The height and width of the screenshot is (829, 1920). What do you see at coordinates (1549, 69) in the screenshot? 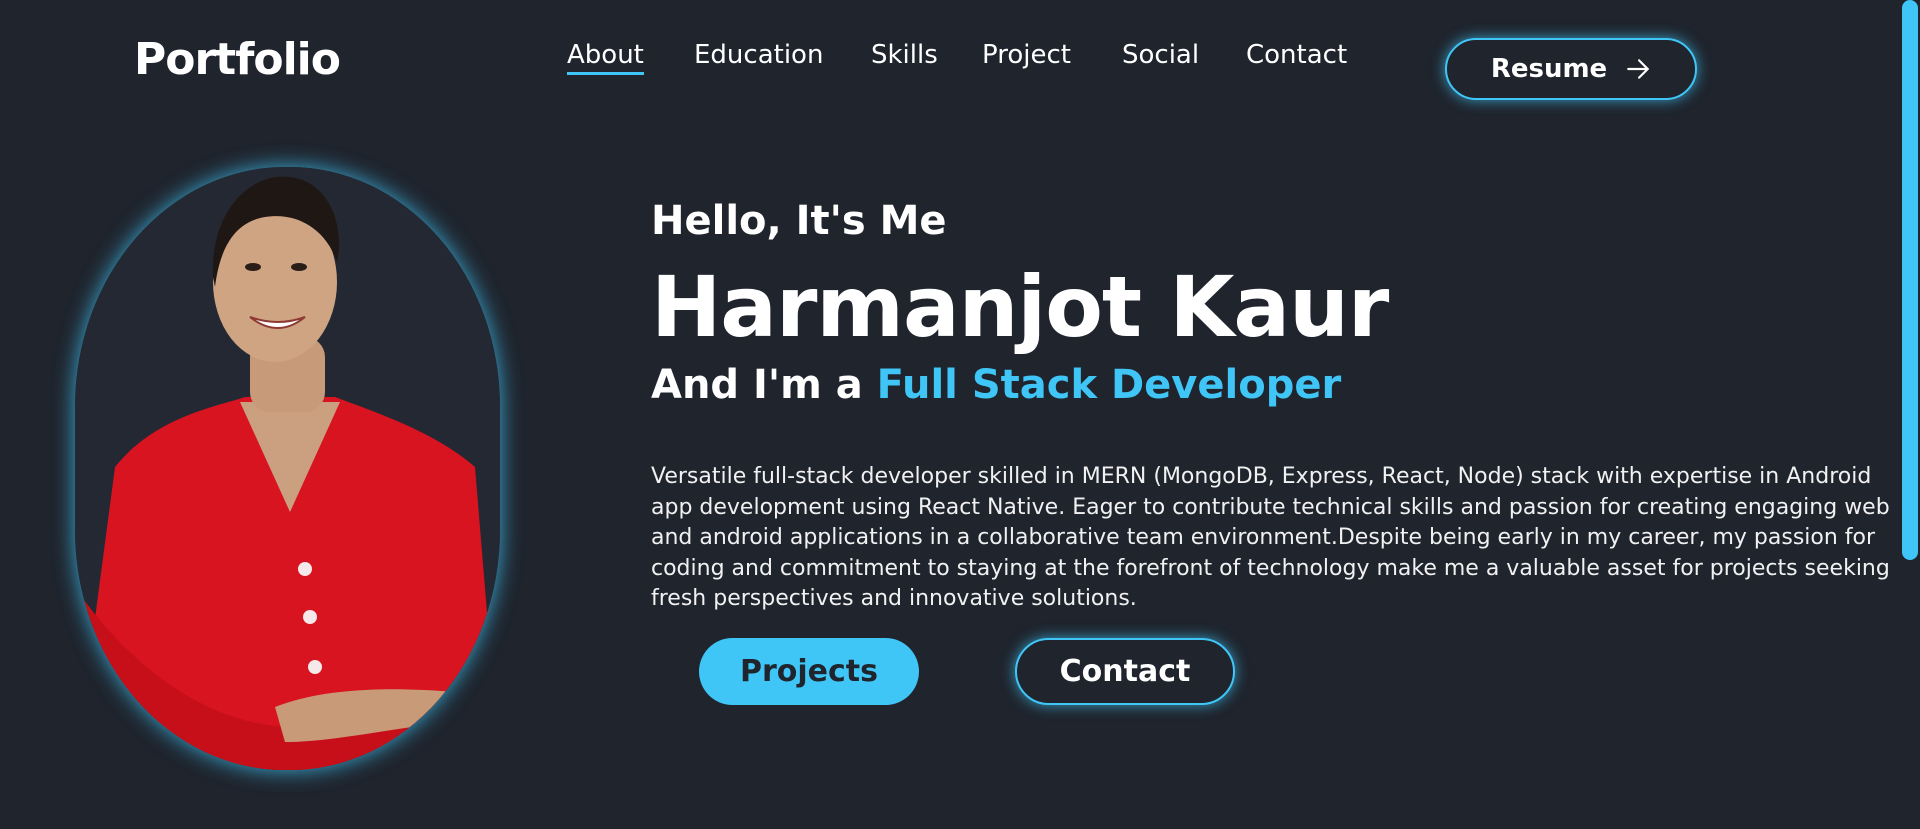
I see `resume-label: Resume` at bounding box center [1549, 69].